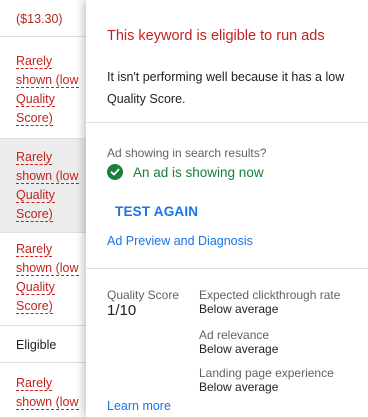 The image size is (368, 417). I want to click on metric-label: Landing page experience, so click(266, 373).